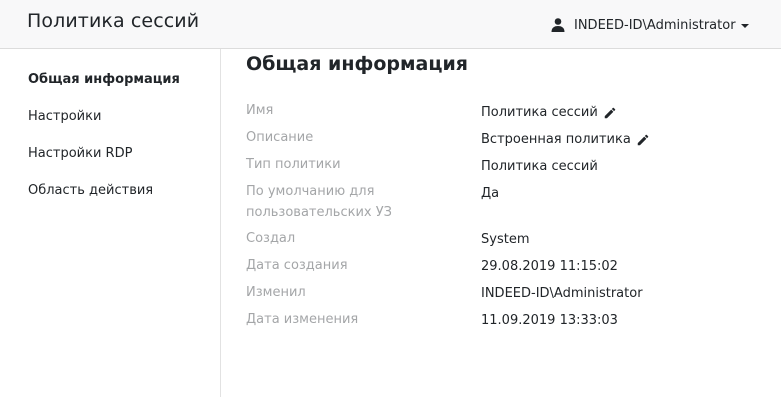 The width and height of the screenshot is (781, 397). What do you see at coordinates (260, 110) in the screenshot?
I see `field-label-name: Имя` at bounding box center [260, 110].